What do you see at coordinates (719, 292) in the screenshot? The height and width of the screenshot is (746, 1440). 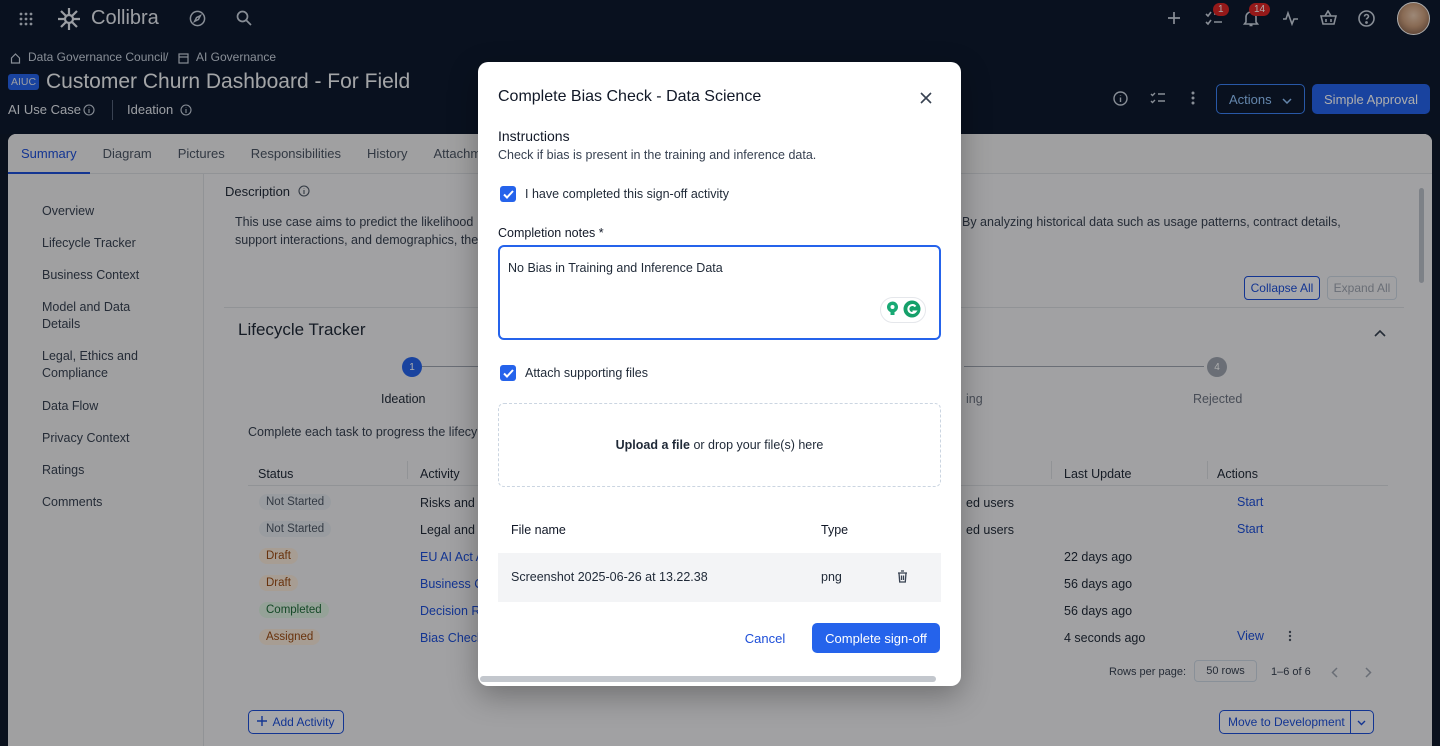 I see `completion-notes-field: No Bias in Training and Inference Data` at bounding box center [719, 292].